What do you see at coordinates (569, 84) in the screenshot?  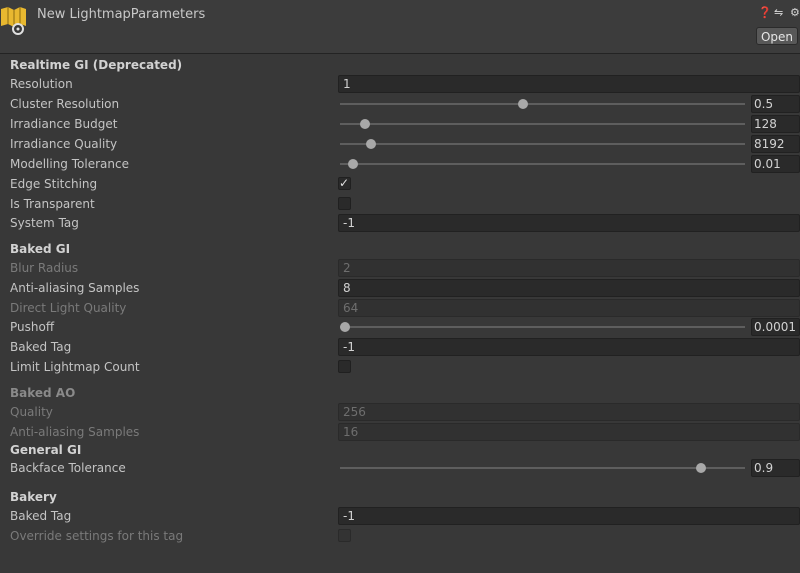 I see `resolution-input: 1` at bounding box center [569, 84].